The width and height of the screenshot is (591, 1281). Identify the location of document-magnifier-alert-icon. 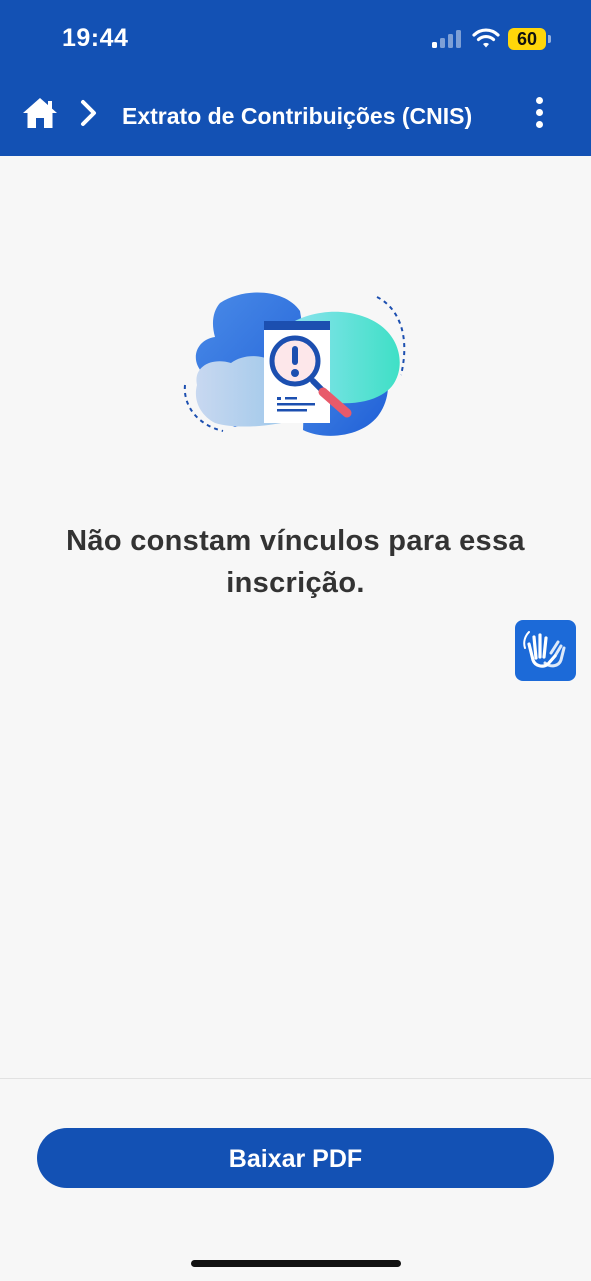
(294, 364).